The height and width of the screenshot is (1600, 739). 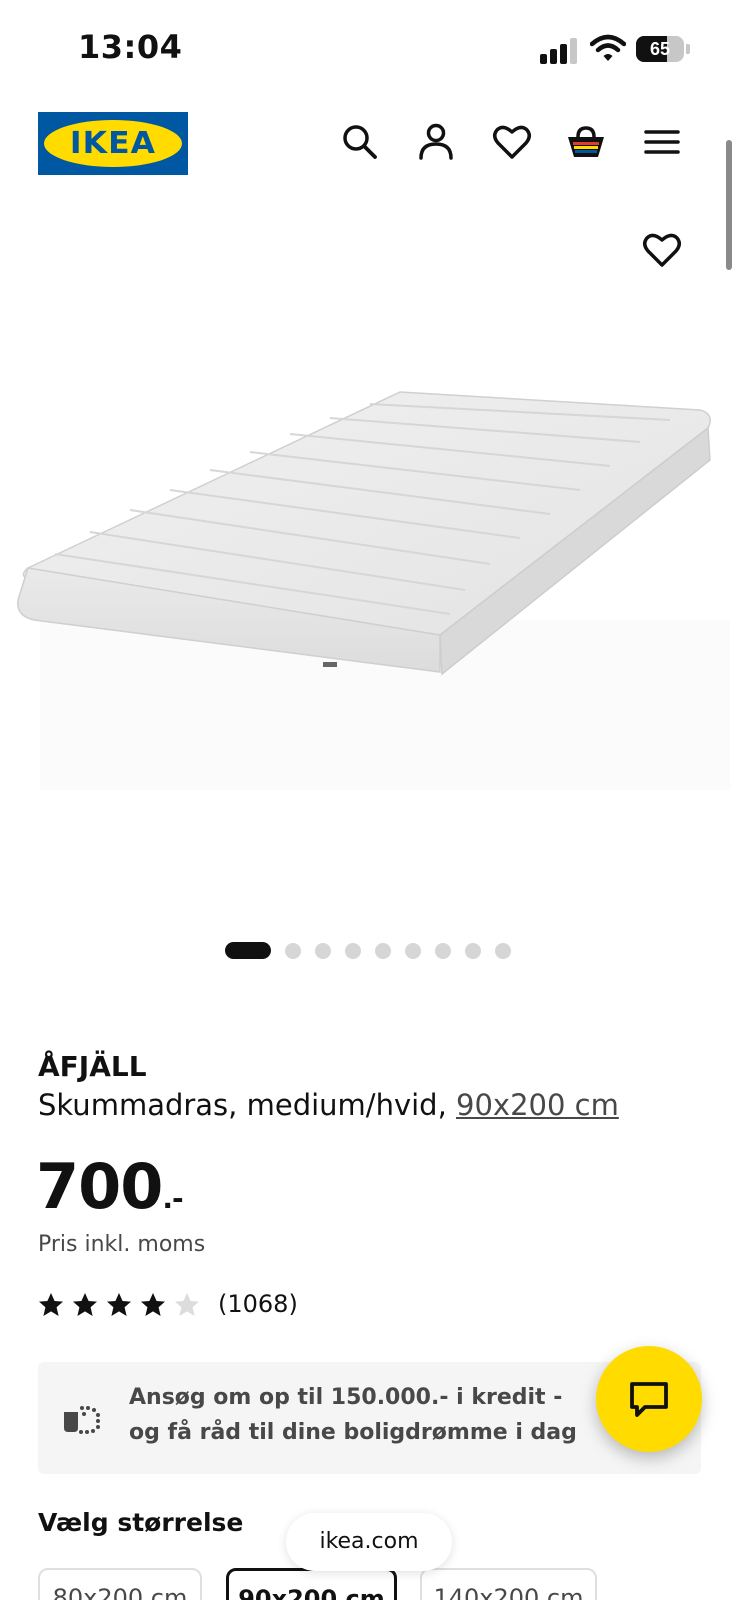 What do you see at coordinates (559, 51) in the screenshot?
I see `cellular-signal-icon` at bounding box center [559, 51].